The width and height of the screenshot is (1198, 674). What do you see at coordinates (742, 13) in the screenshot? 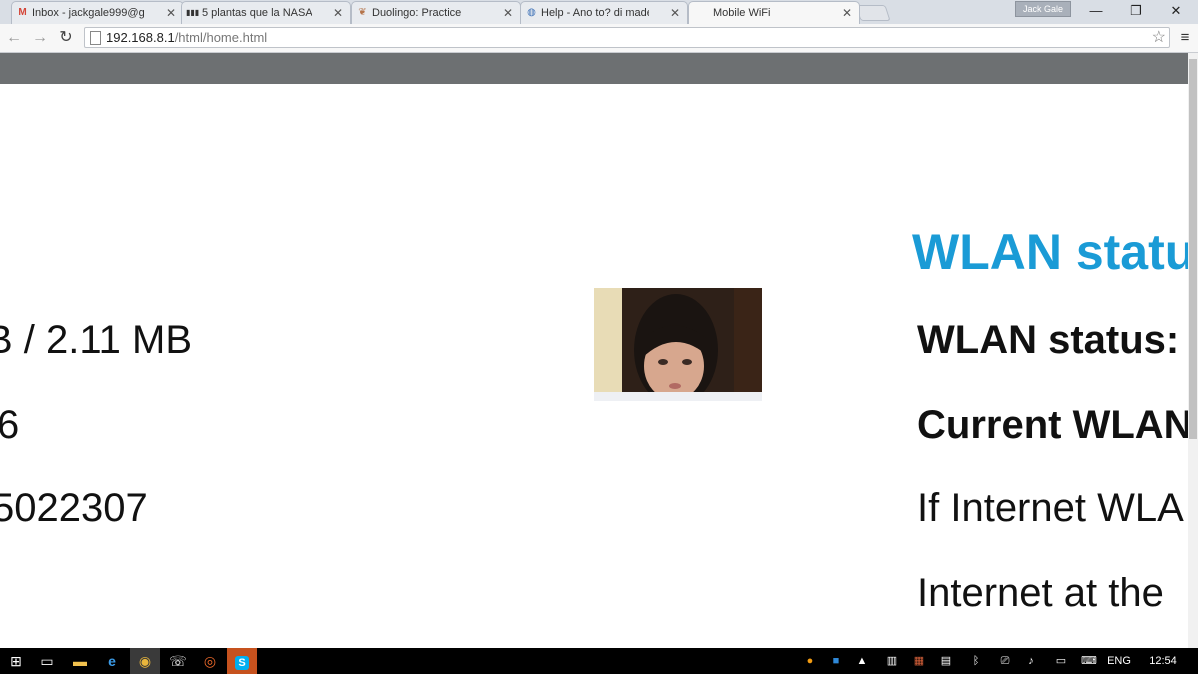
I see `tab-title: Mobile WiFi` at bounding box center [742, 13].